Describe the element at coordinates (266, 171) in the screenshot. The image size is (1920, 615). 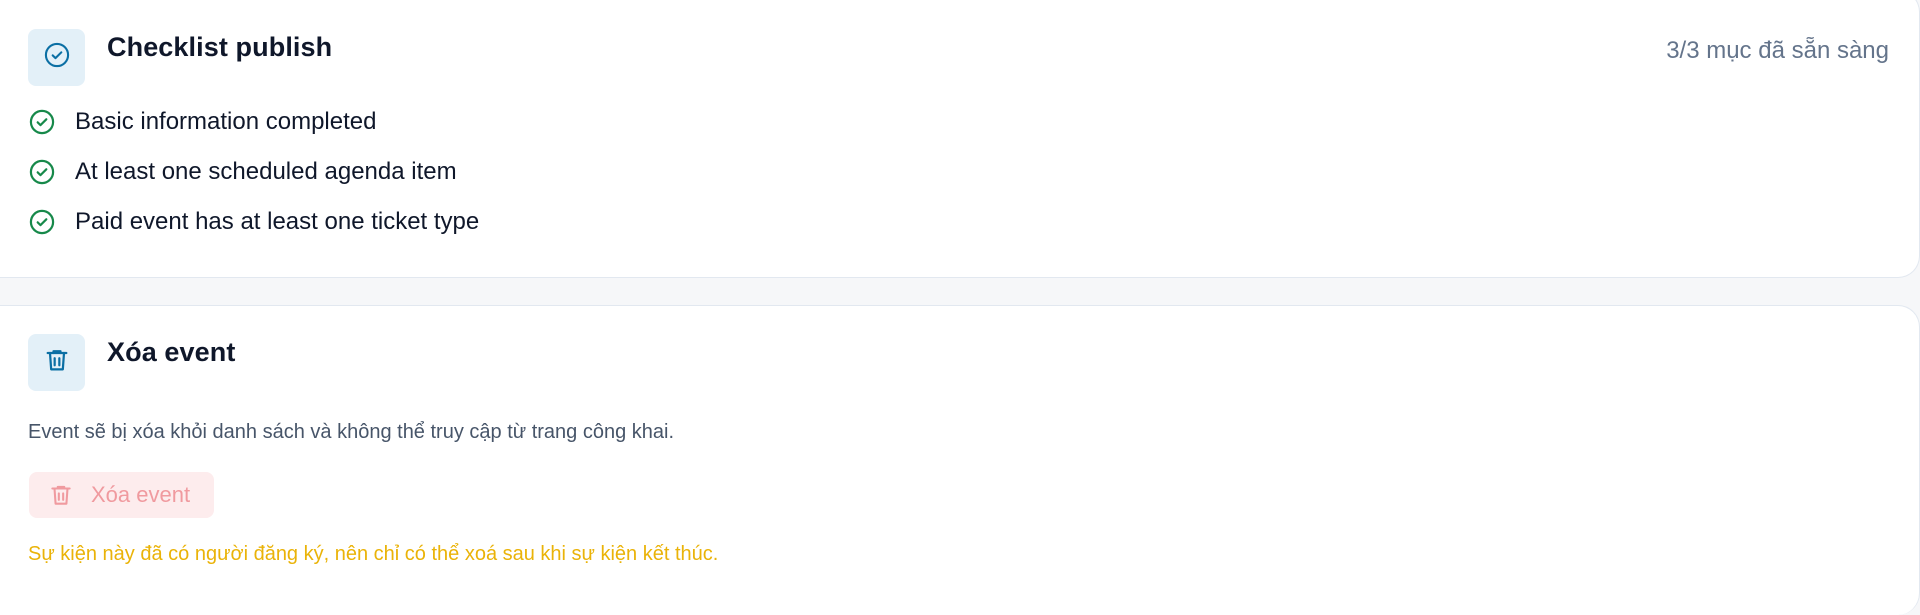
I see `checklist-item-label: At least one scheduled agenda item` at that location.